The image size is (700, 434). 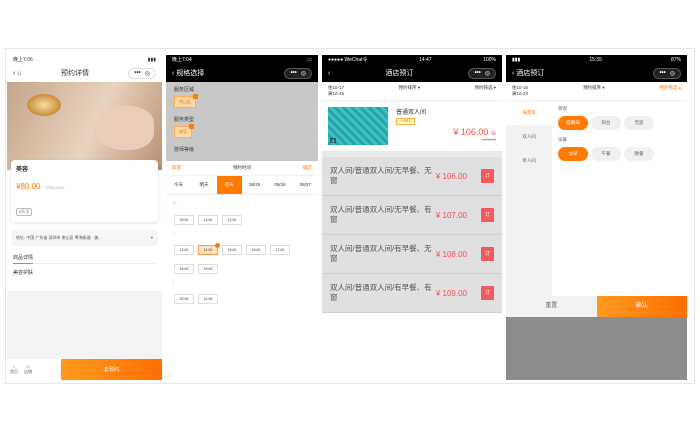 What do you see at coordinates (184, 220) in the screenshot?
I see `time-slot: 09:00` at bounding box center [184, 220].